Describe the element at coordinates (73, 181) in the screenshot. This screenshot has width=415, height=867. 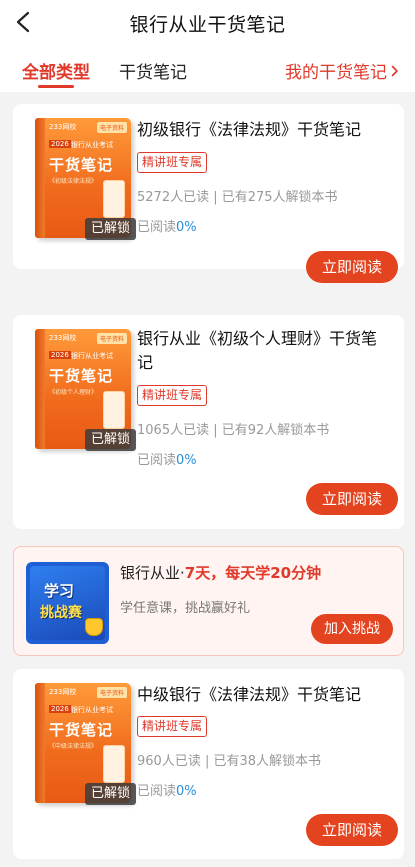
I see `cover-subtitle: 《初级法律法规》` at that location.